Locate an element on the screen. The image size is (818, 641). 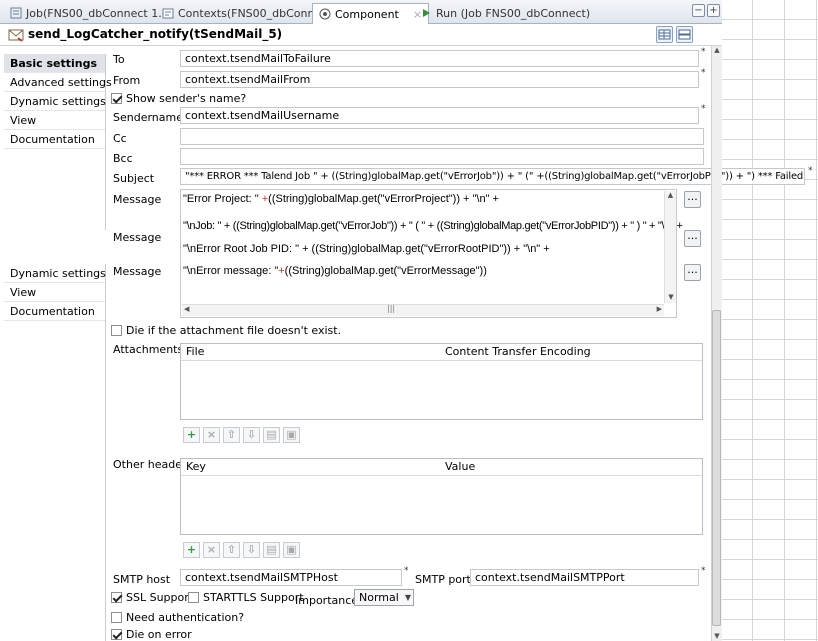
tab-run: Run (Job FNS00_dbConnect) is located at coordinates (505, 13).